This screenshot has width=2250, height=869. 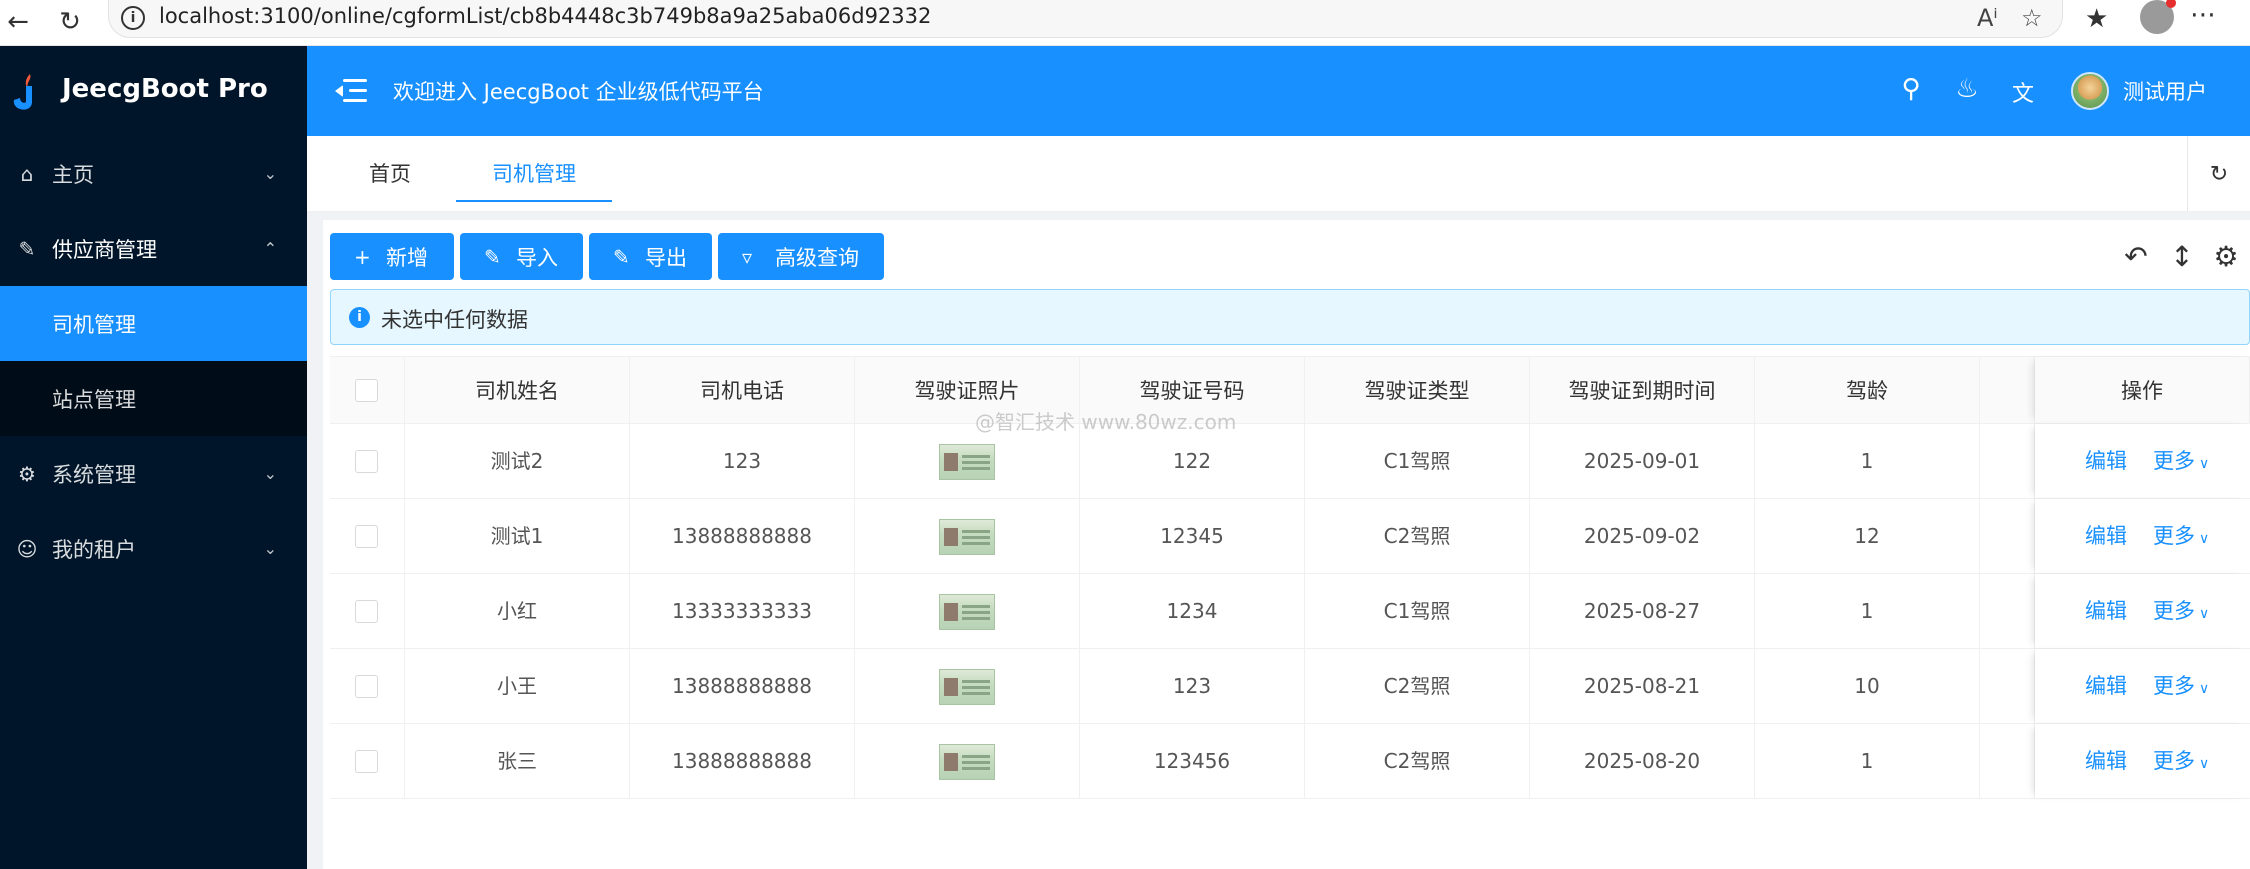 I want to click on export-button: ✎ 导出, so click(x=650, y=256).